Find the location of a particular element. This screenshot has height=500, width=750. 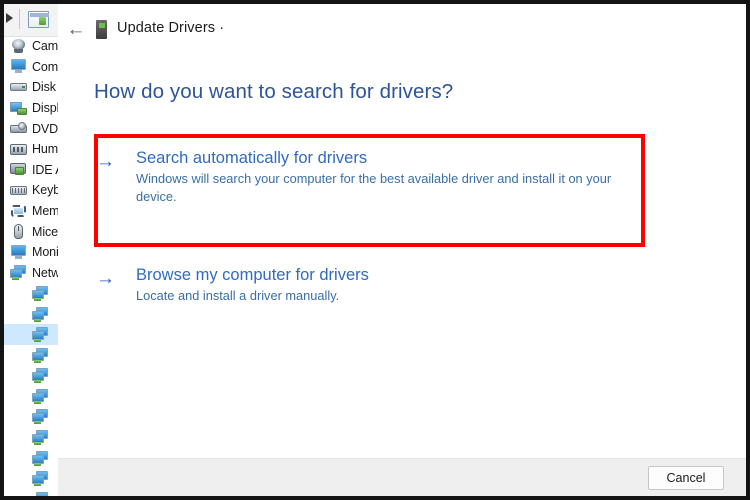

back-icon: ← is located at coordinates (76, 29).